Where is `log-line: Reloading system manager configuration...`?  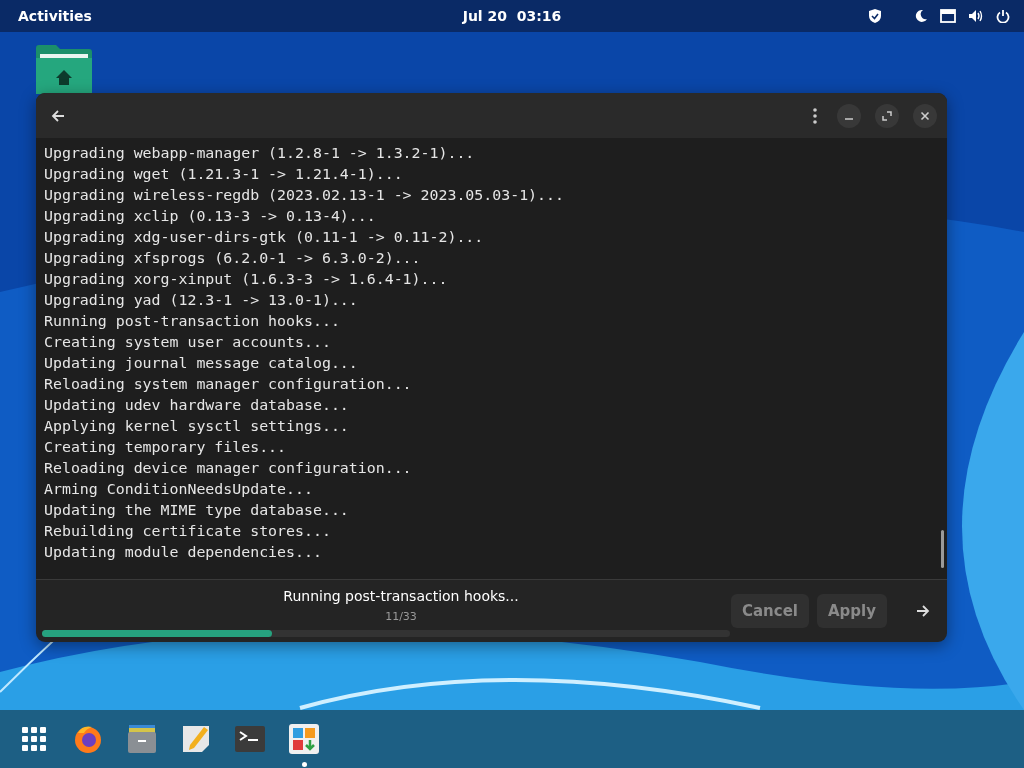 log-line: Reloading system manager configuration... is located at coordinates (228, 384).